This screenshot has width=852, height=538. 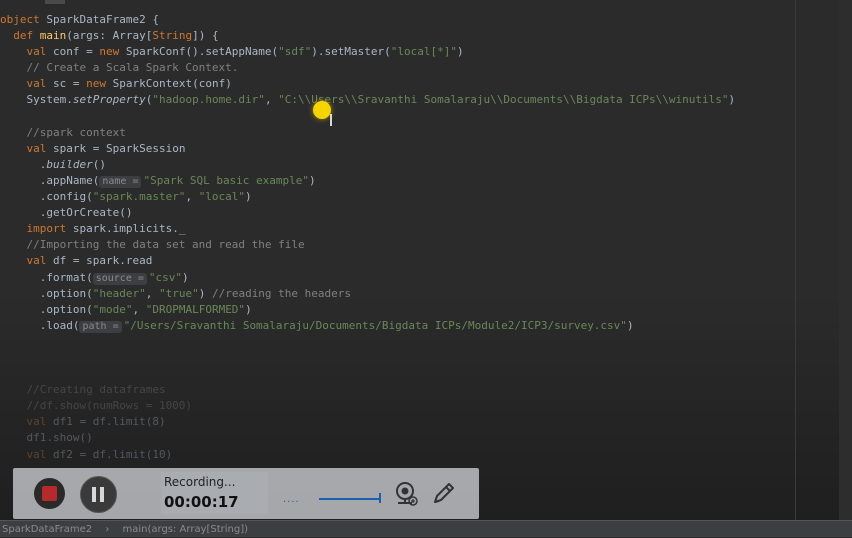 I want to click on code-line: // Create a Scala Spark Context., so click(x=426, y=68).